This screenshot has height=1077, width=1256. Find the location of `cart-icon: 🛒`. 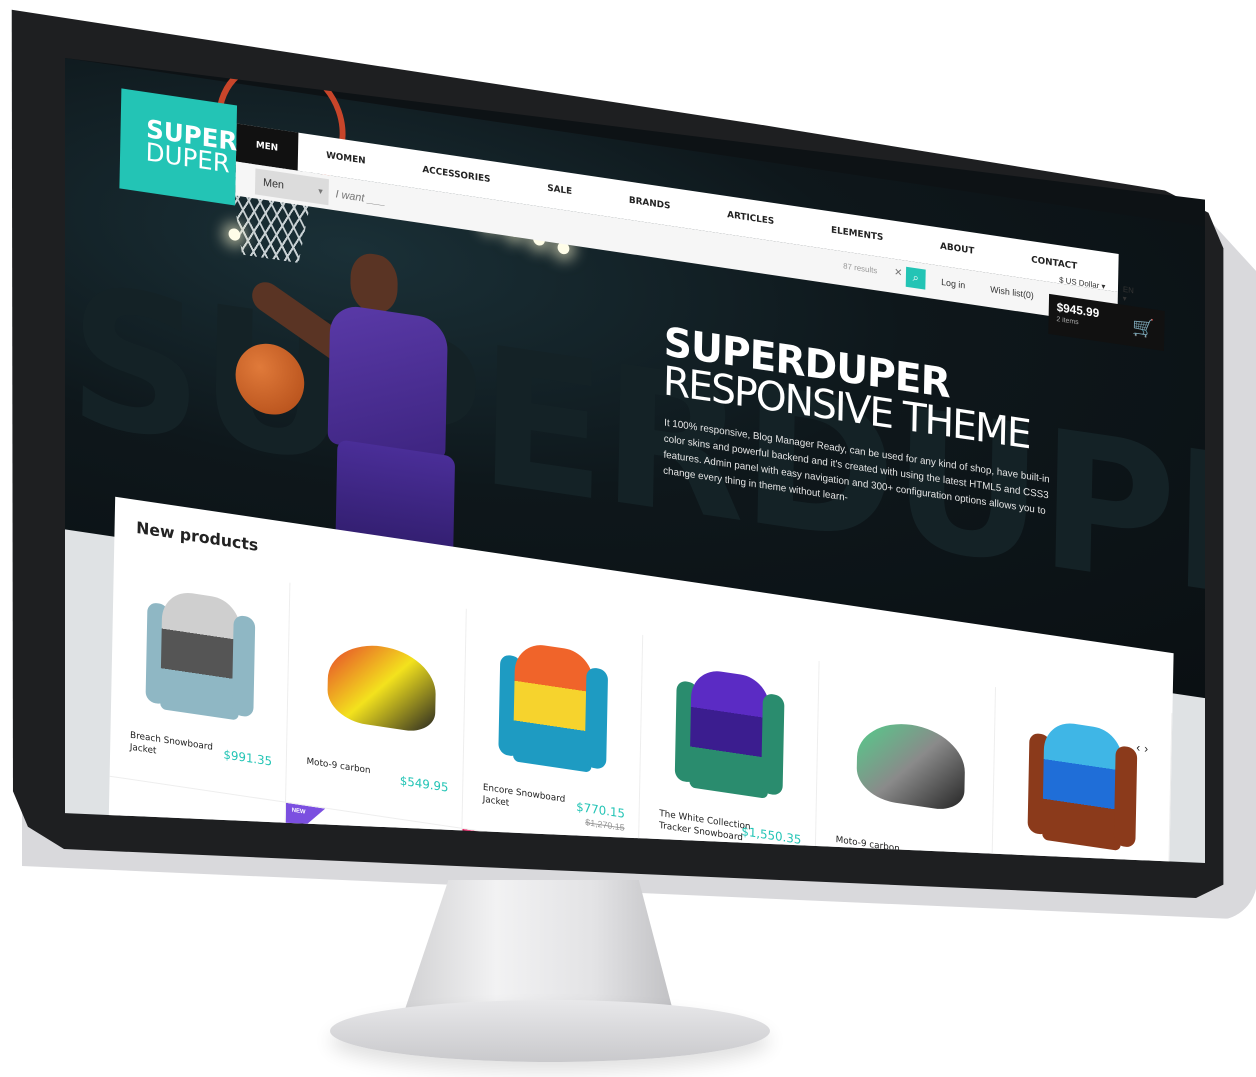

cart-icon: 🛒 is located at coordinates (1143, 328).